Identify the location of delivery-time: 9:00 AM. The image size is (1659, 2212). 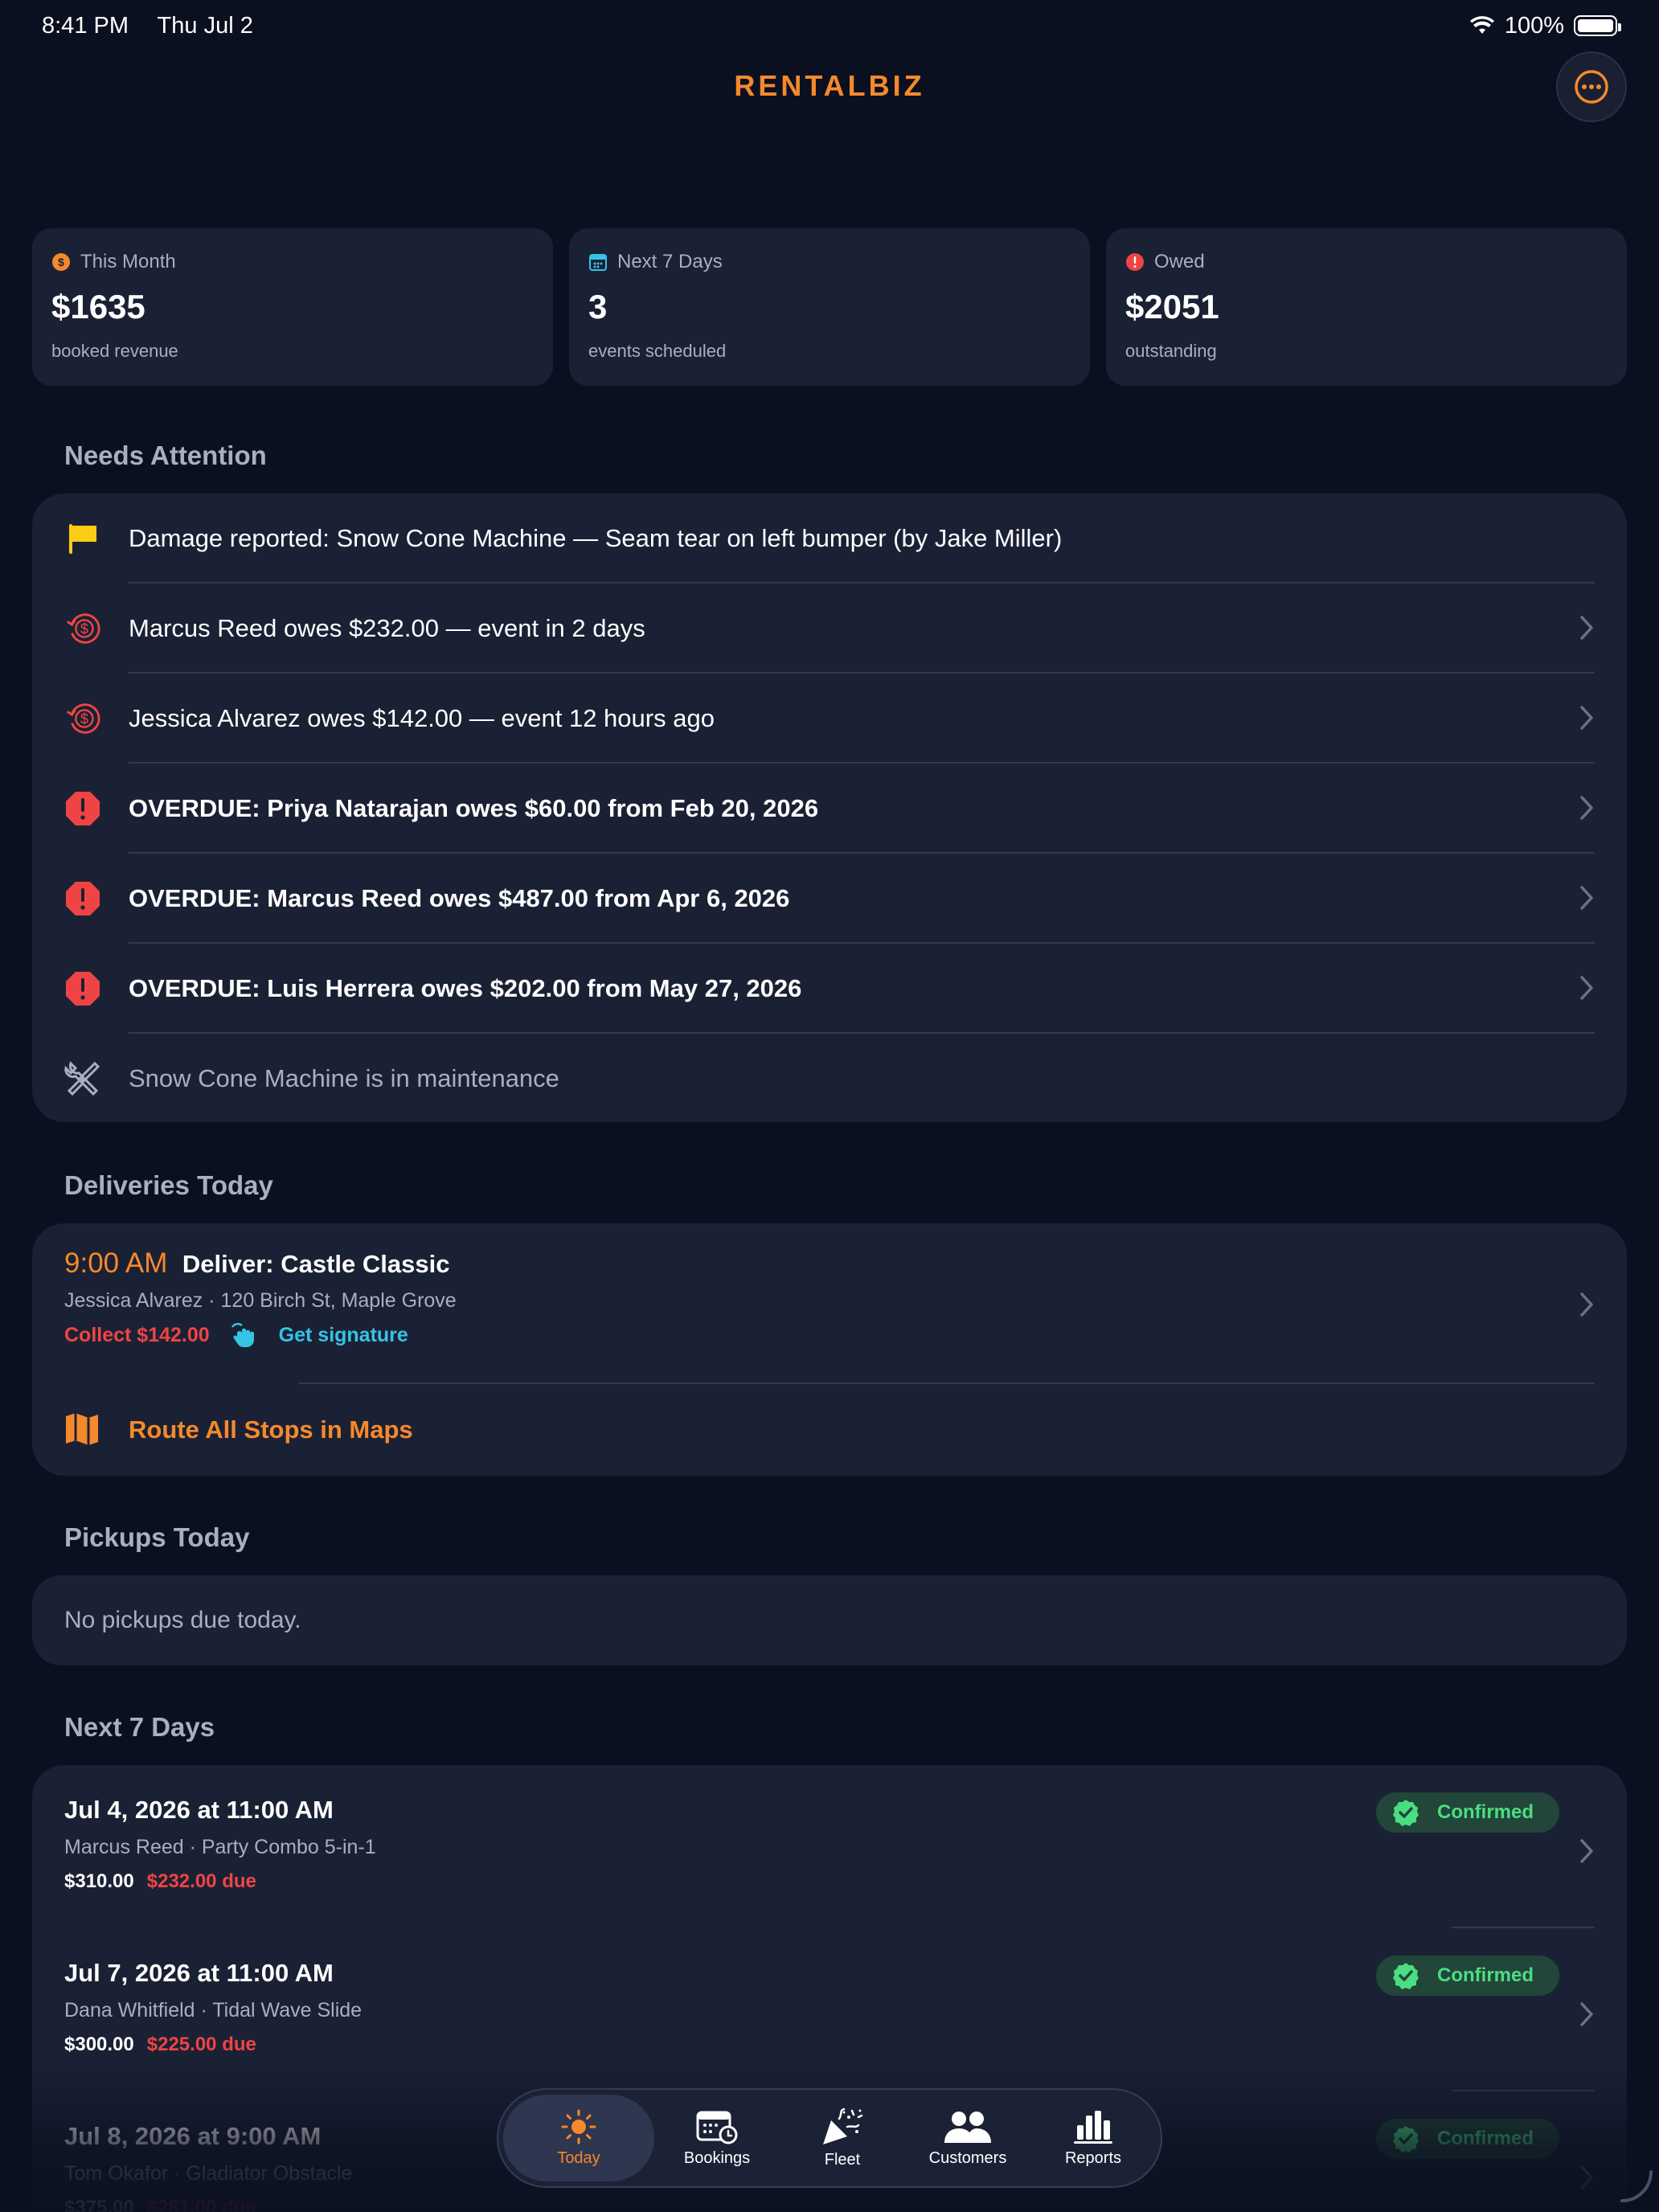
(116, 1263).